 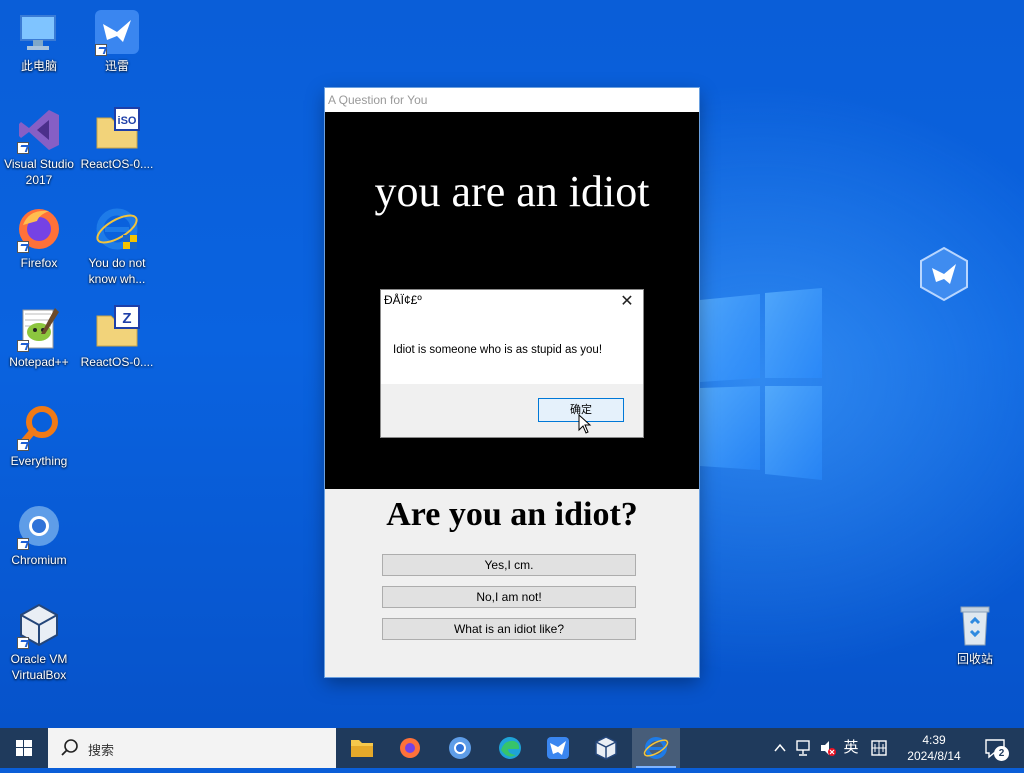 I want to click on desktop-icon-notepad-plus-plus: Notepad++, so click(x=39, y=337).